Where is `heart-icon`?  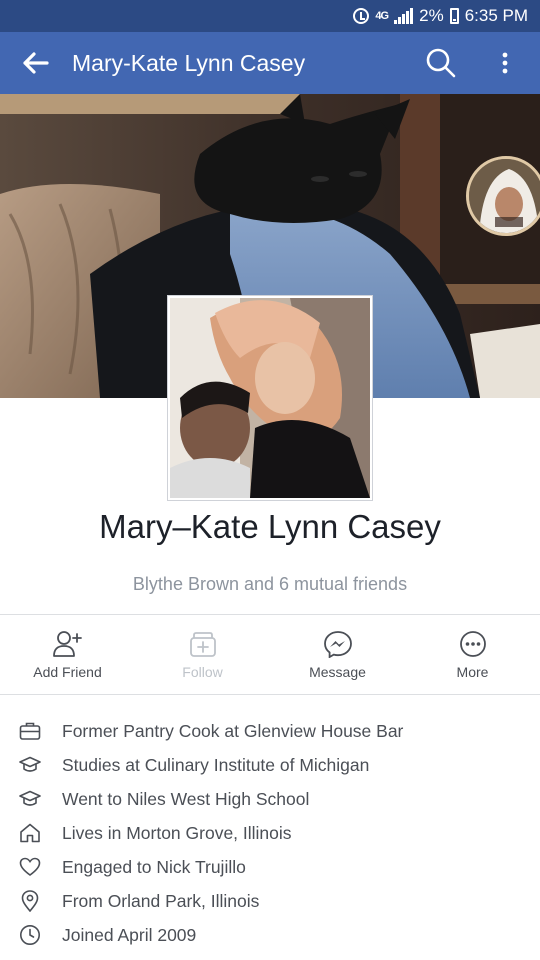 heart-icon is located at coordinates (31, 867).